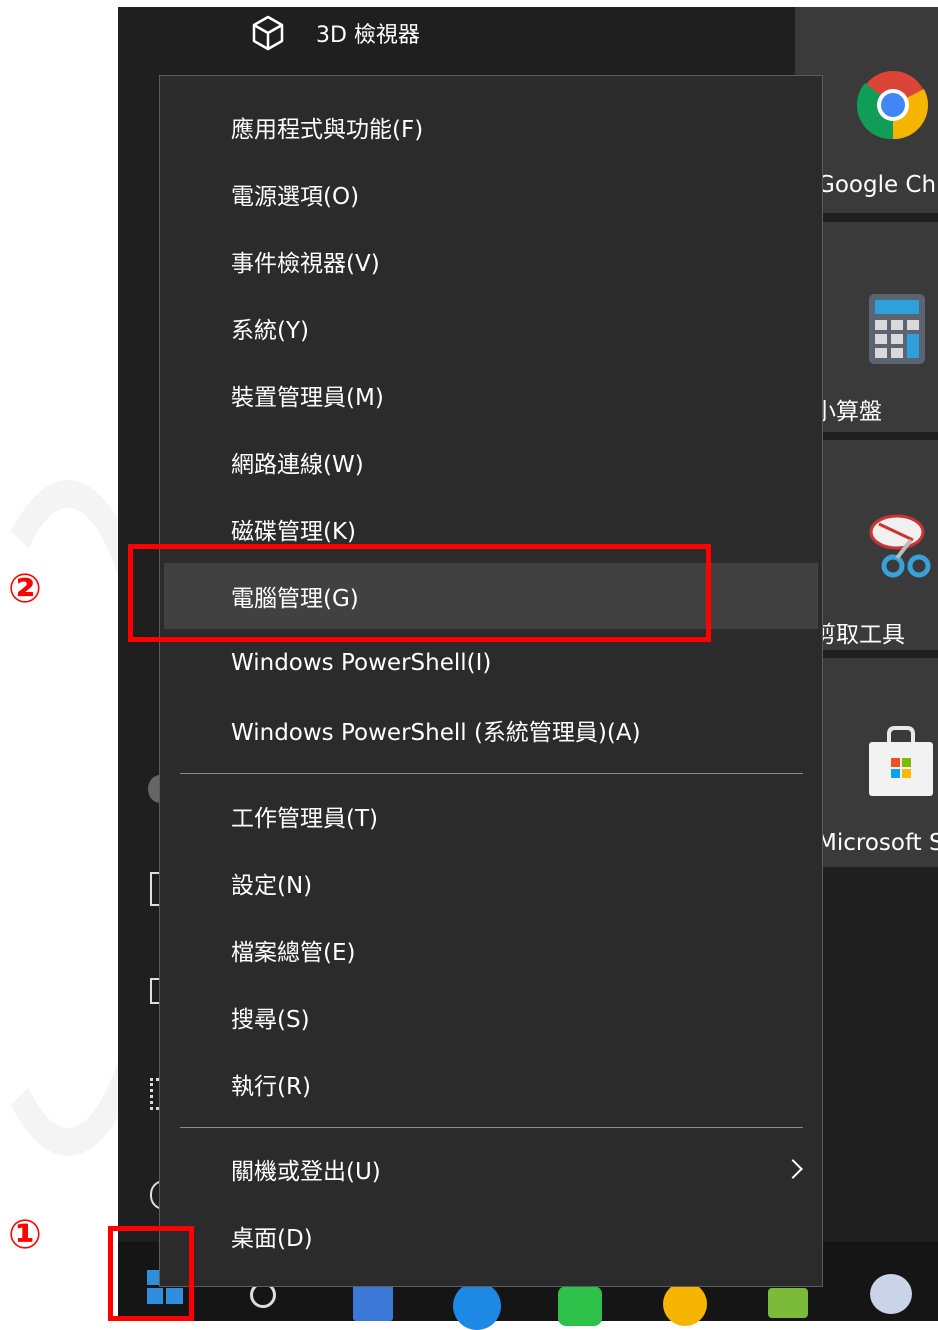  I want to click on store-icon, so click(901, 761).